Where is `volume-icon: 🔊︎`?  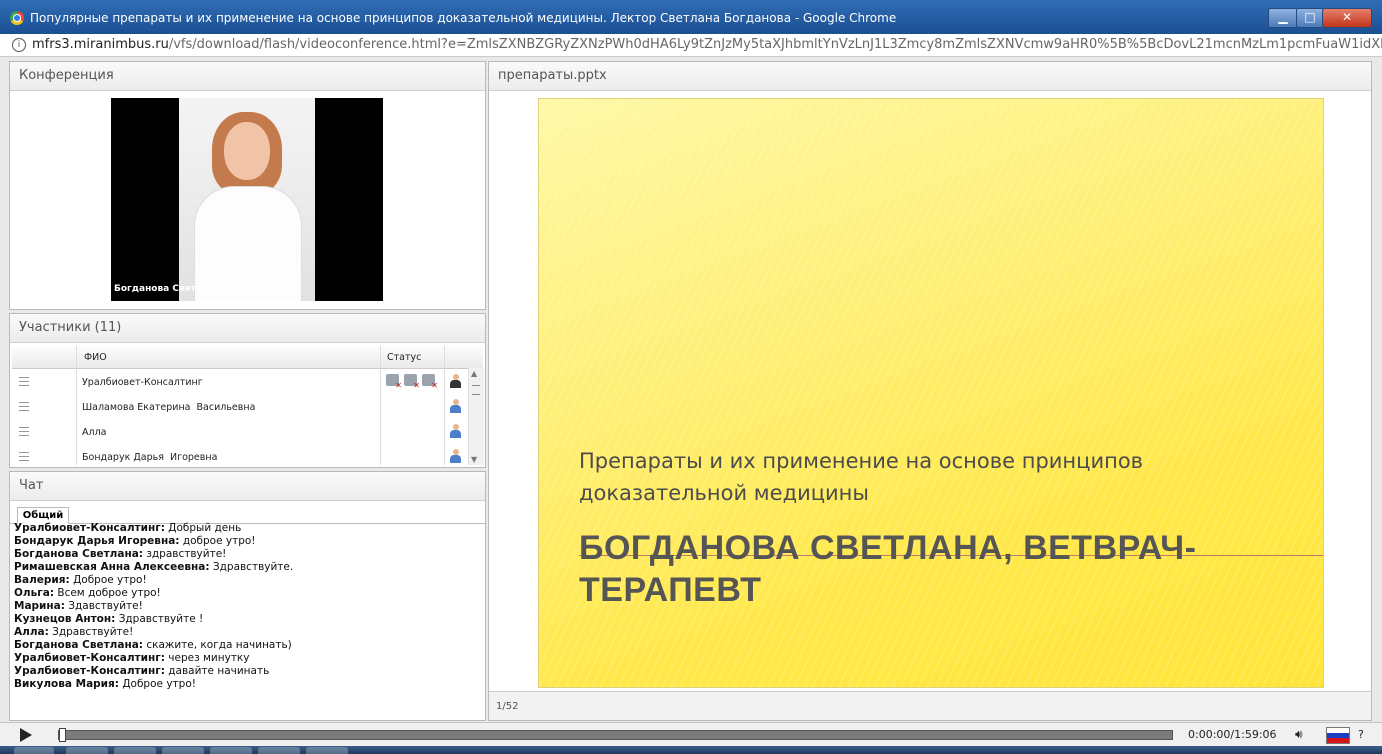
volume-icon: 🔊︎ is located at coordinates (1299, 734).